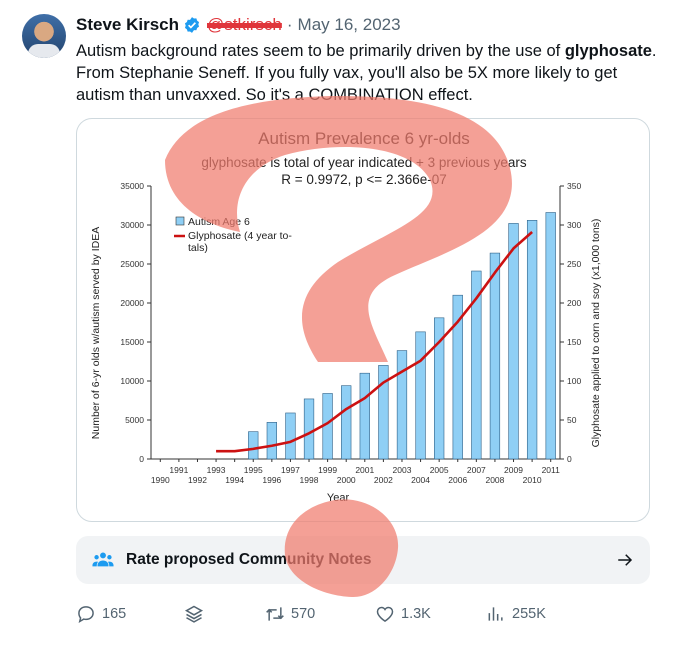 The width and height of the screenshot is (675, 659). I want to click on x-tick-label: 1993, so click(216, 470).